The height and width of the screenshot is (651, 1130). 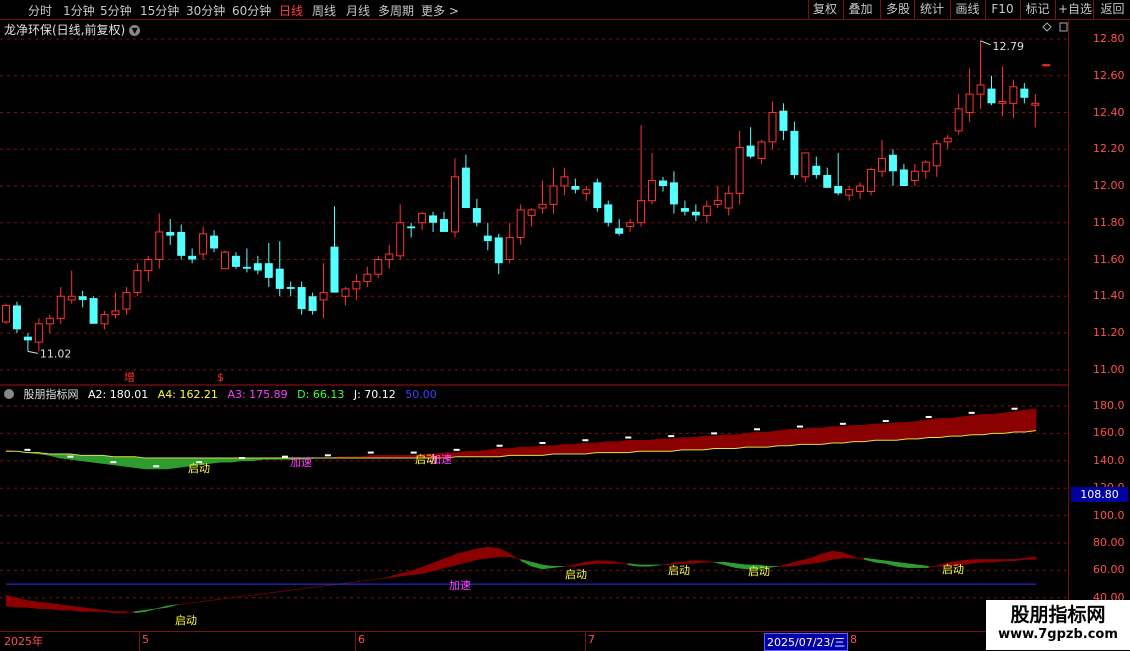 I want to click on tab-4: 30分钟, so click(x=205, y=10).